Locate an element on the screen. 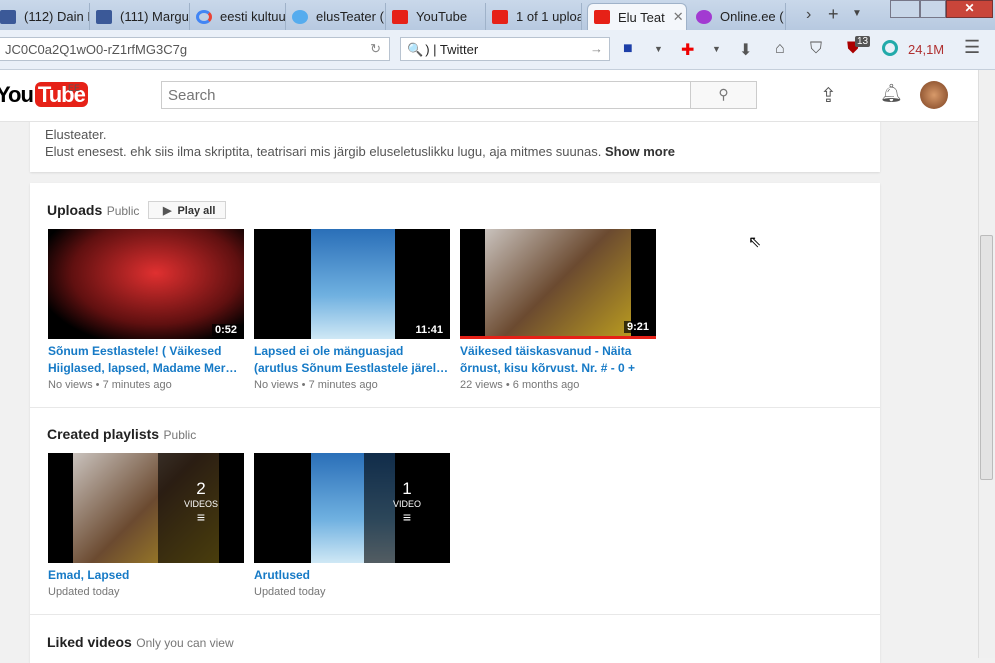  minimize-button is located at coordinates (905, 9).